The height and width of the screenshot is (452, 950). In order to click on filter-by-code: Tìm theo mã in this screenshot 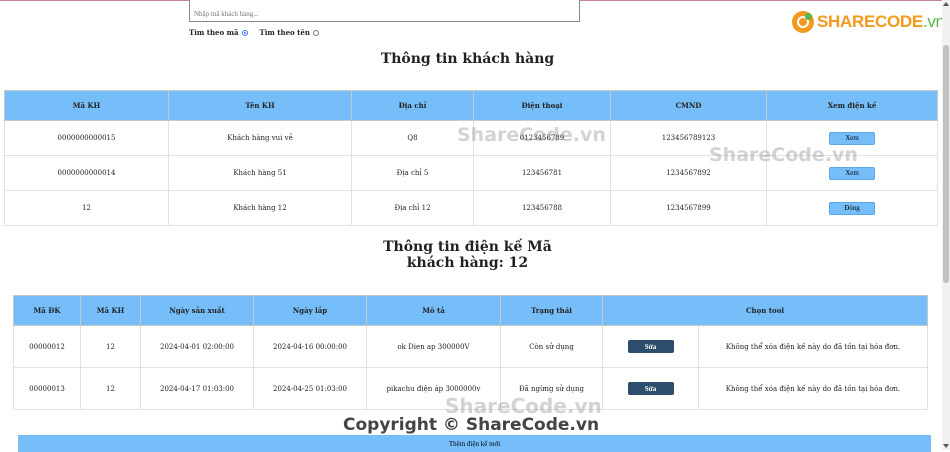, I will do `click(218, 32)`.